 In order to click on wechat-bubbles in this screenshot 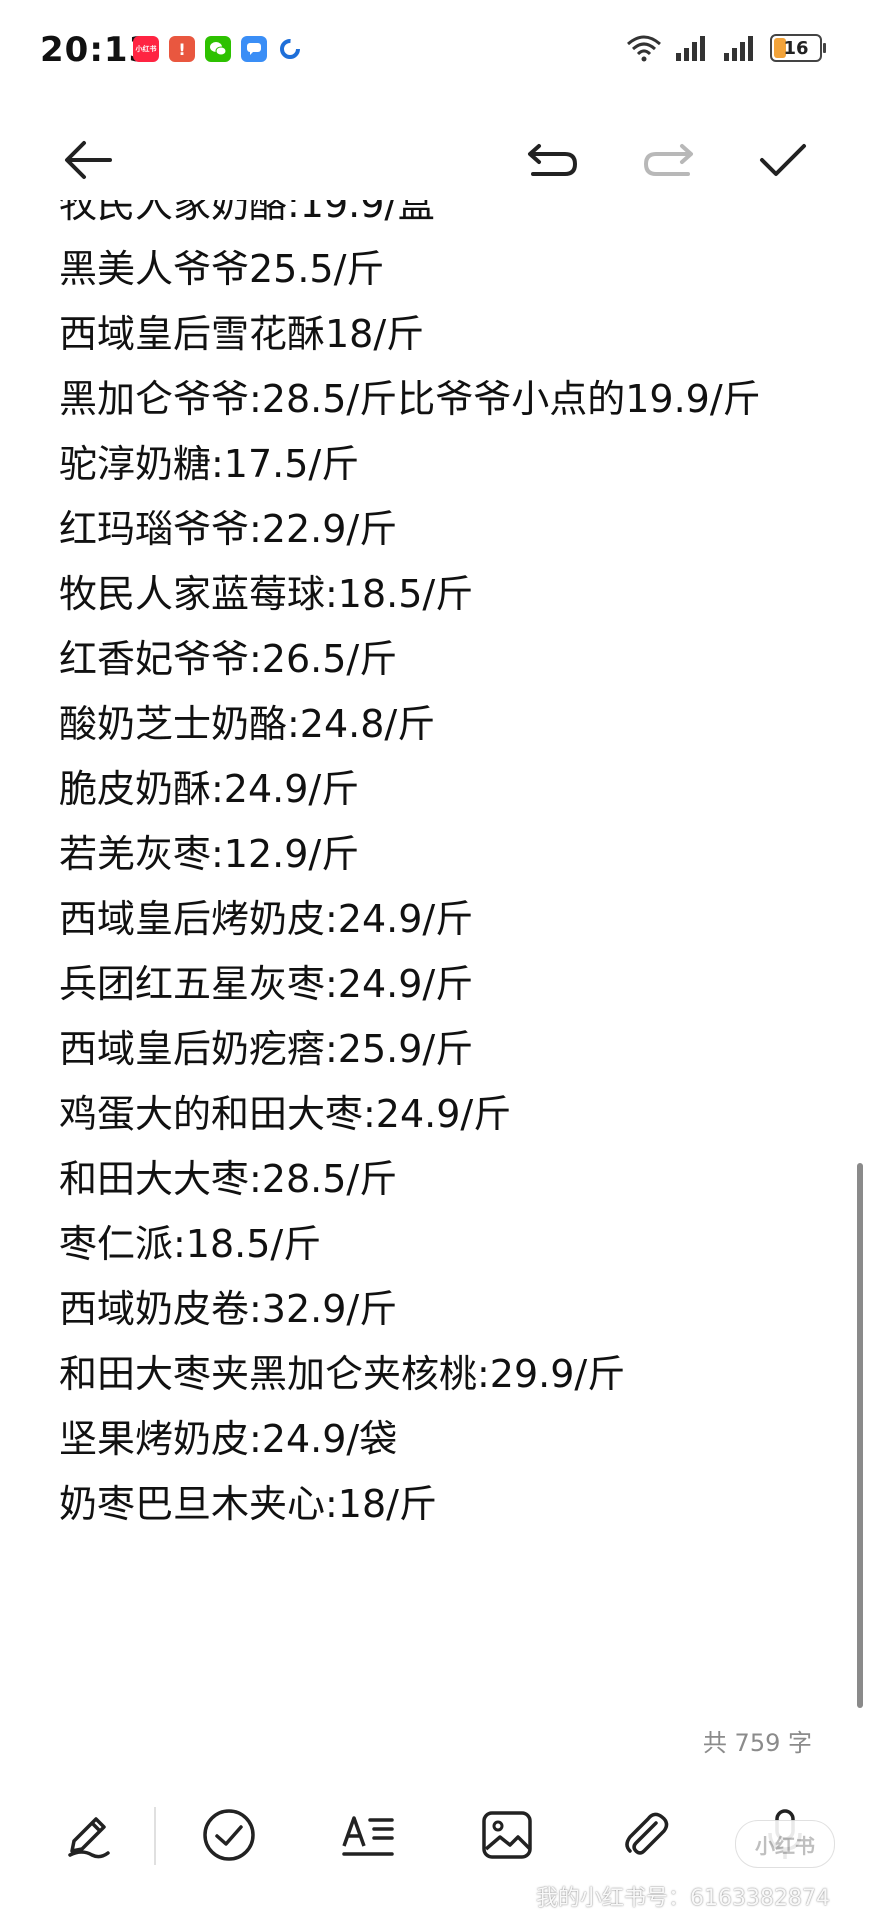, I will do `click(218, 49)`.